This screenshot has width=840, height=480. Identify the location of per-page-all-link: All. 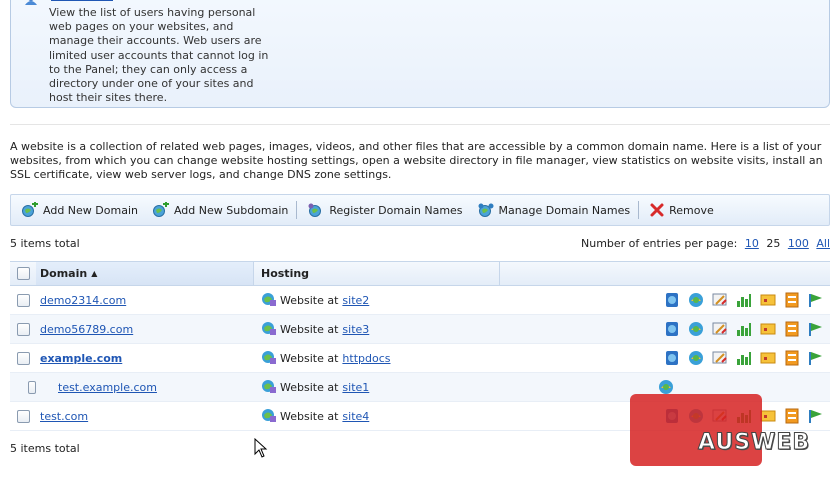
(823, 243).